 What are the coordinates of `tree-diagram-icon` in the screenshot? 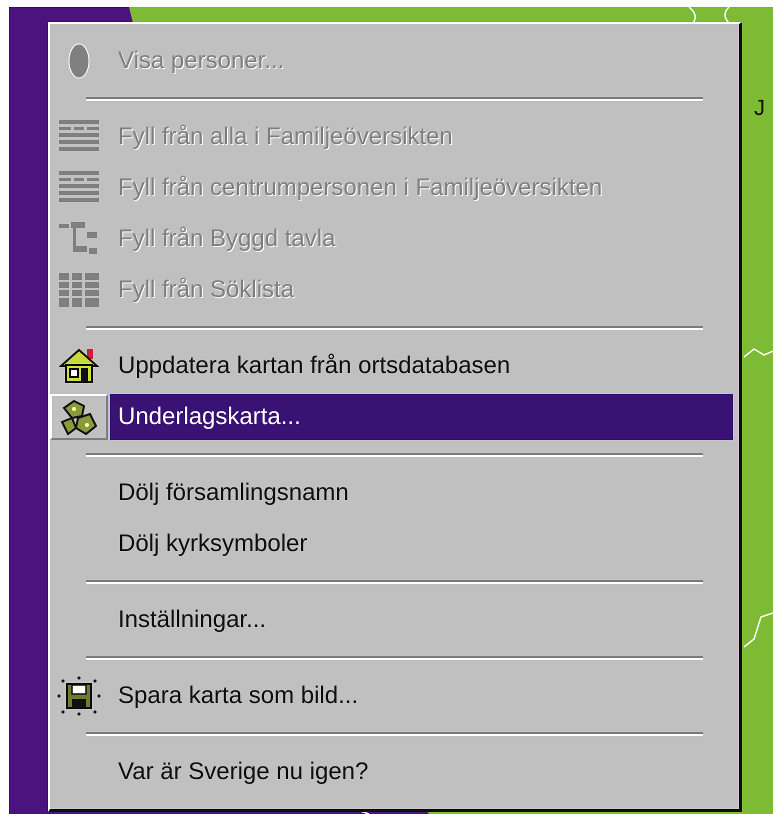 It's located at (79, 239).